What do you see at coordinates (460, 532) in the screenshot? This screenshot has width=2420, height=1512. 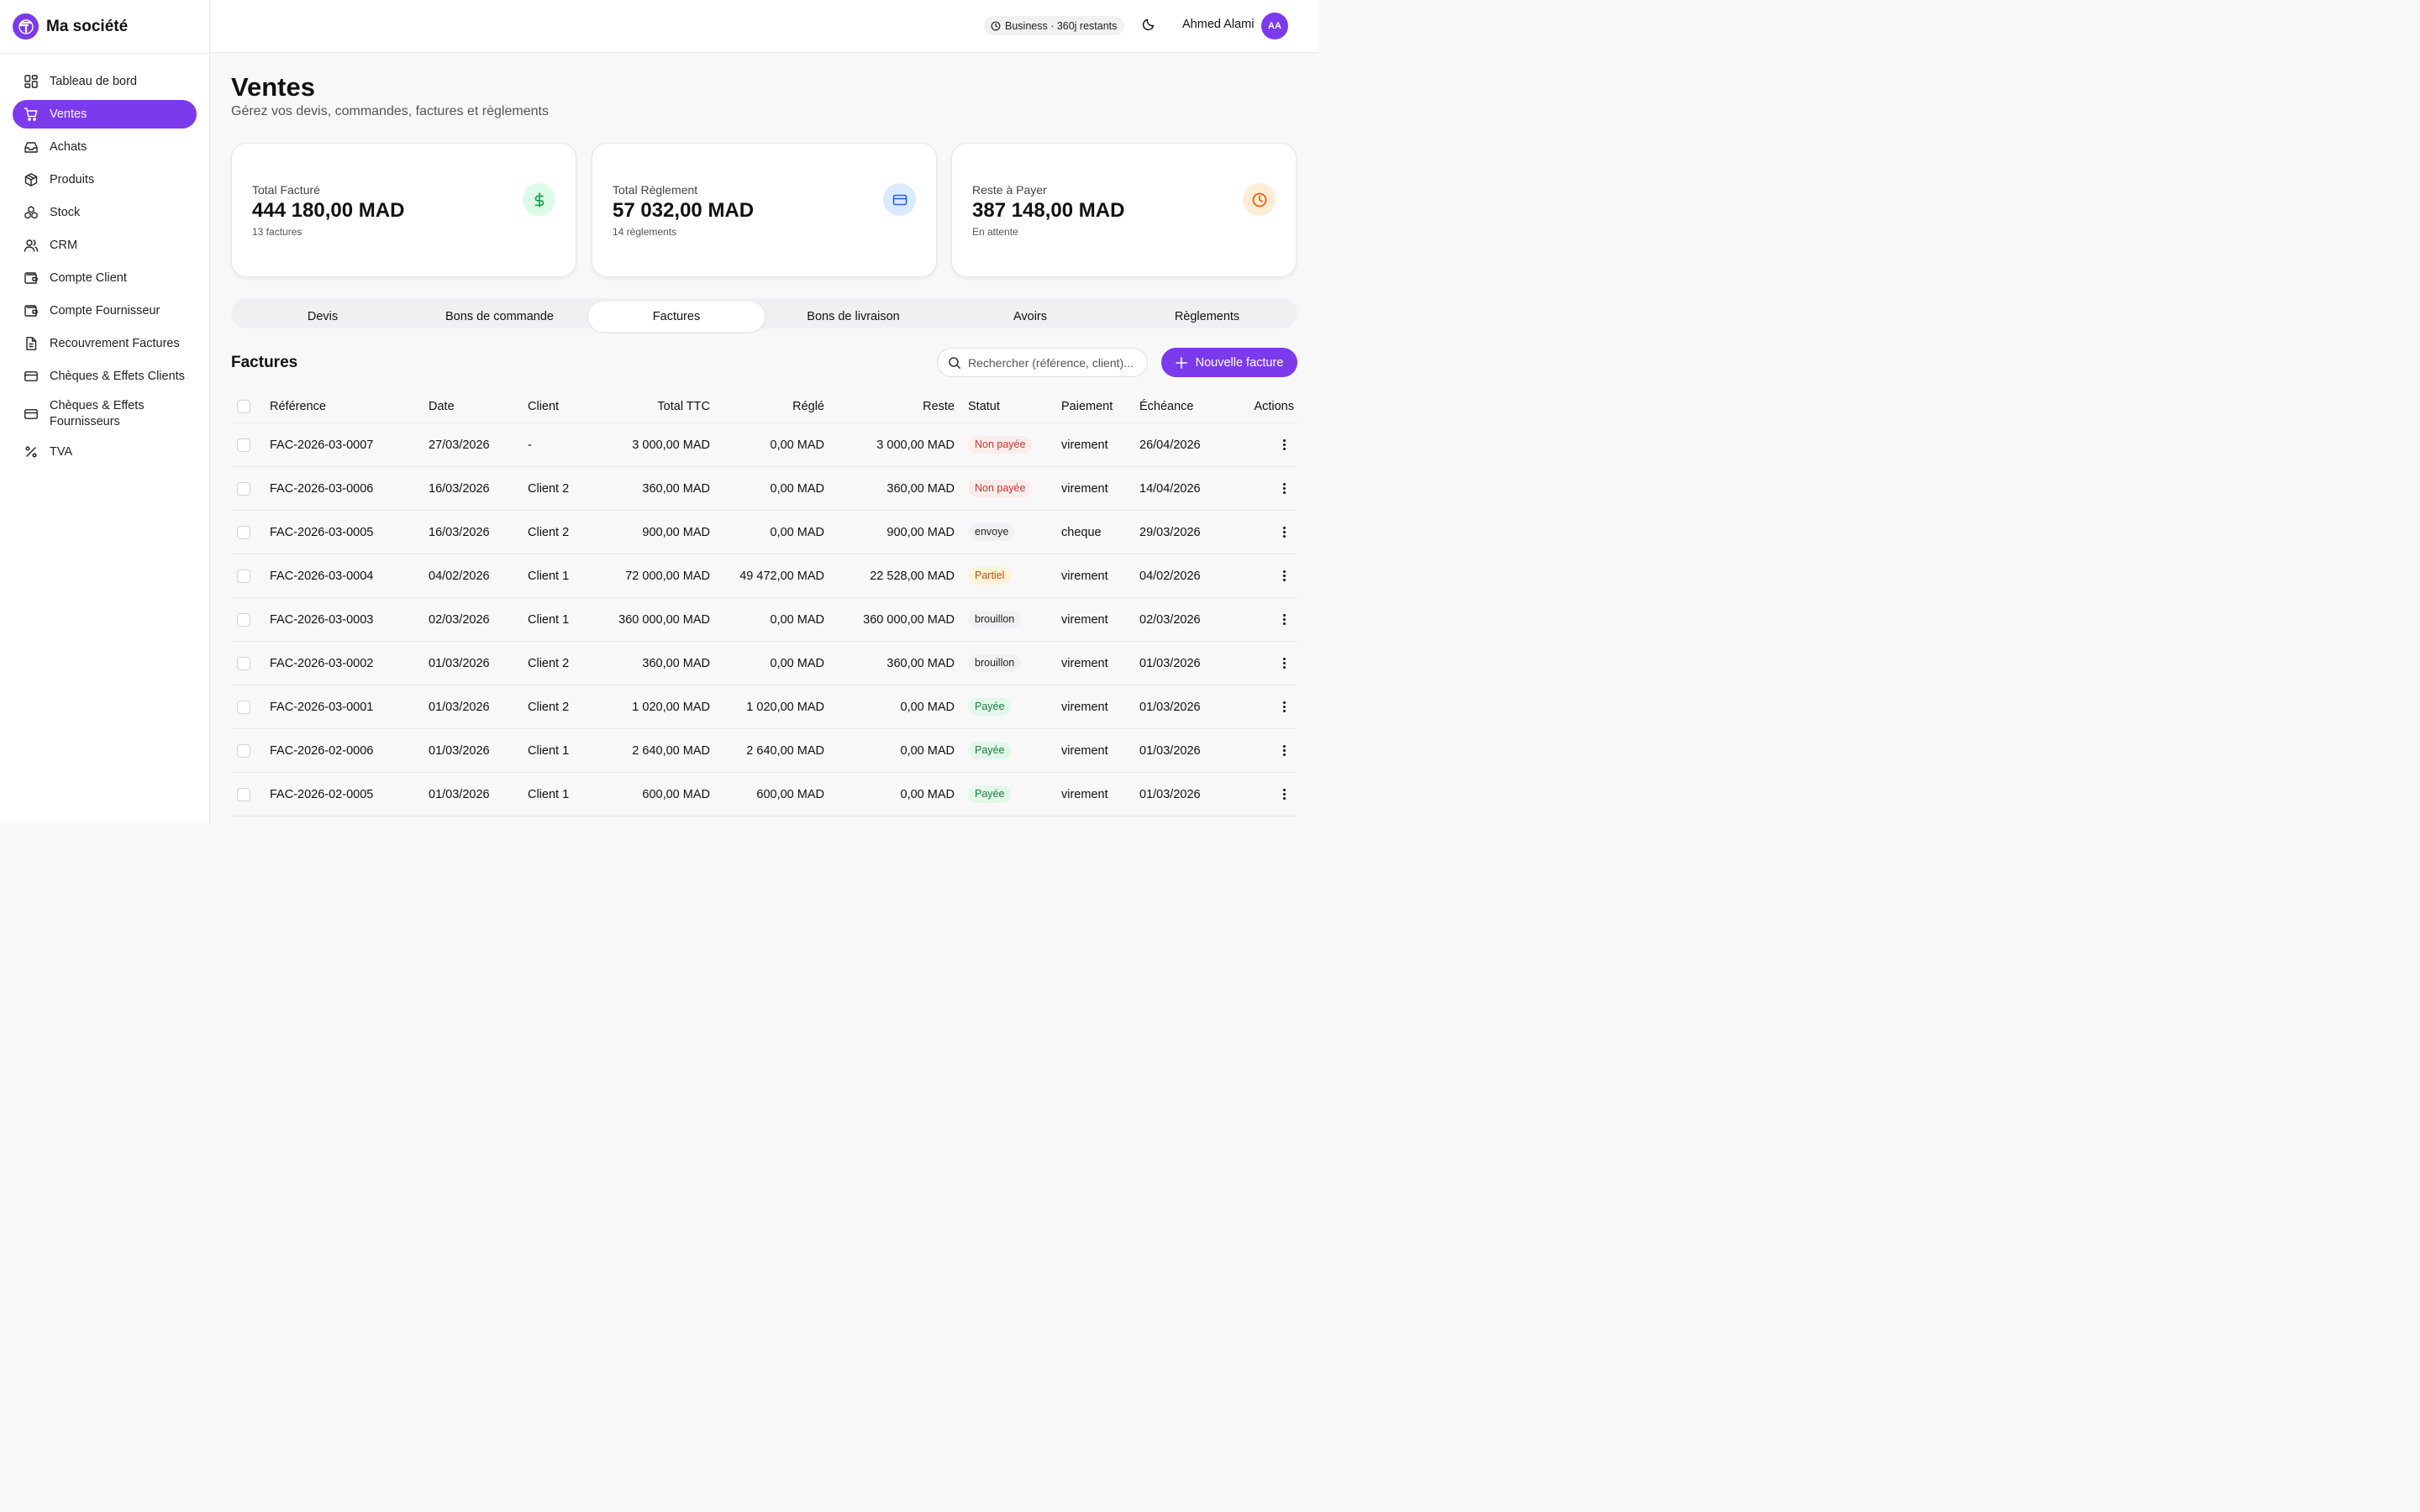 I see `cell-date: 16/03/2026` at bounding box center [460, 532].